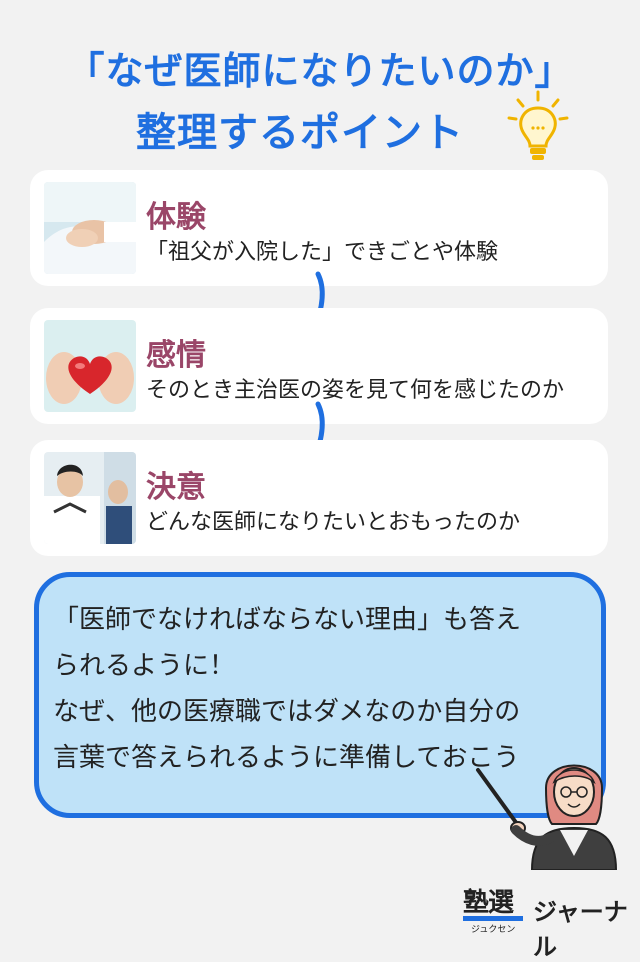 Image resolution: width=640 pixels, height=962 pixels. I want to click on card-body: 「祖父が入院した」できごとや体験, so click(322, 252).